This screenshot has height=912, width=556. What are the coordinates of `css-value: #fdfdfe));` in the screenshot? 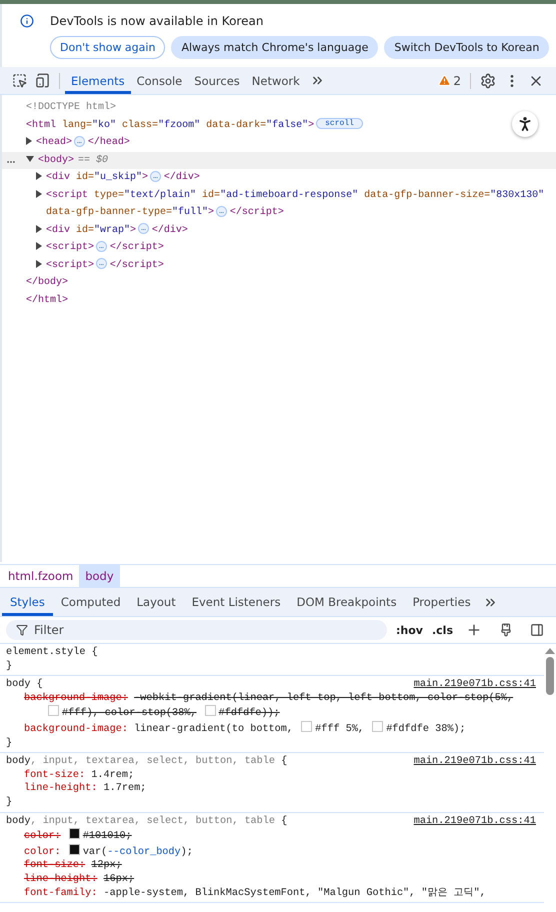 It's located at (249, 714).